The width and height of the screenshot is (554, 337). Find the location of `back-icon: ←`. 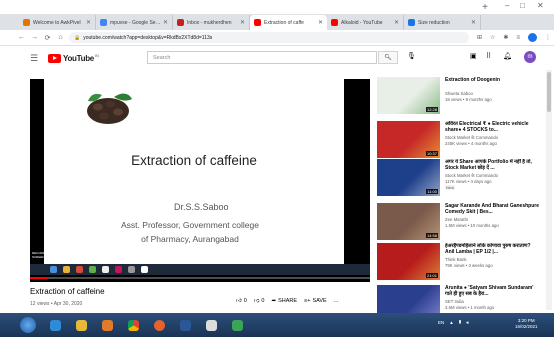

back-icon: ← is located at coordinates (21, 37).